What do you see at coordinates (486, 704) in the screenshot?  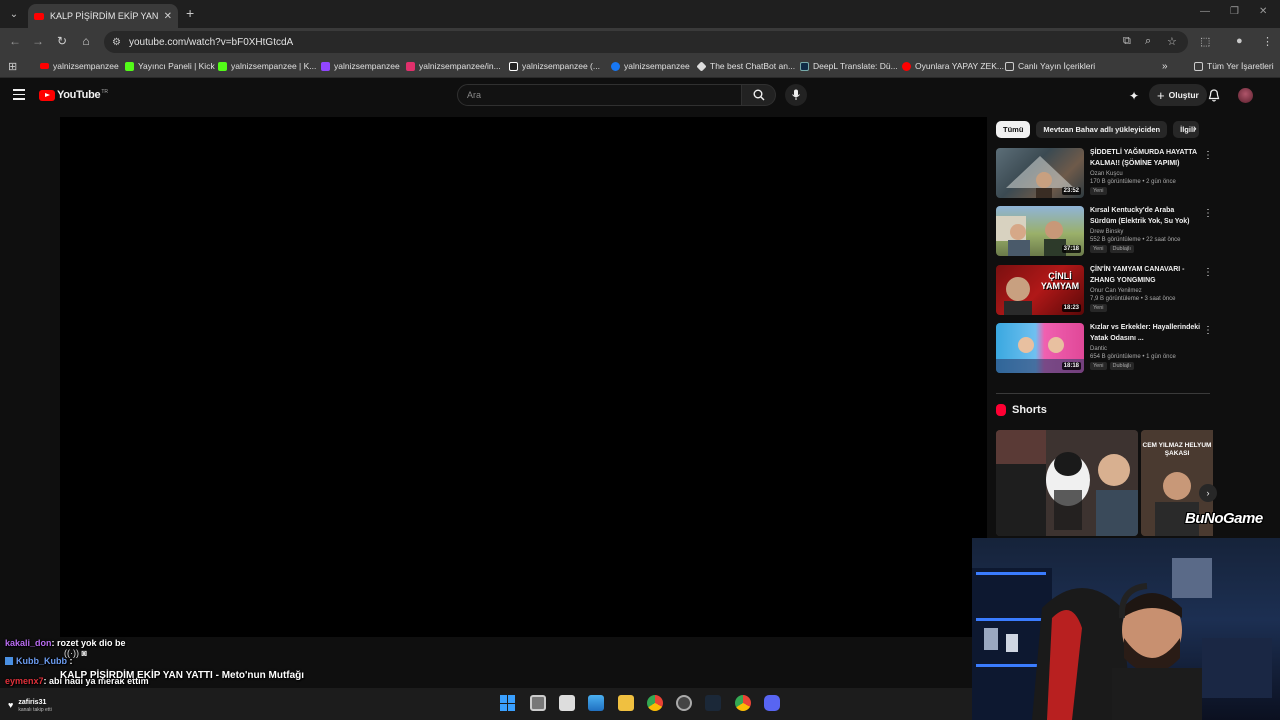 I see `taskbar` at bounding box center [486, 704].